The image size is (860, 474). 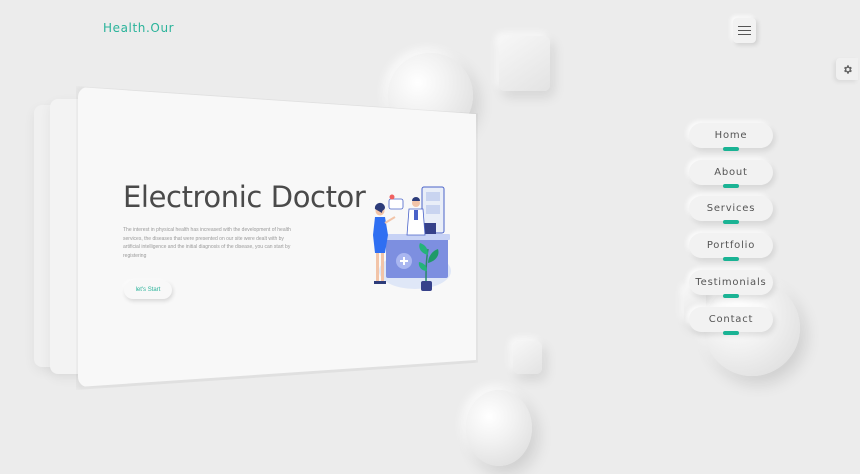 I want to click on nav-item-label: Home, so click(x=731, y=135).